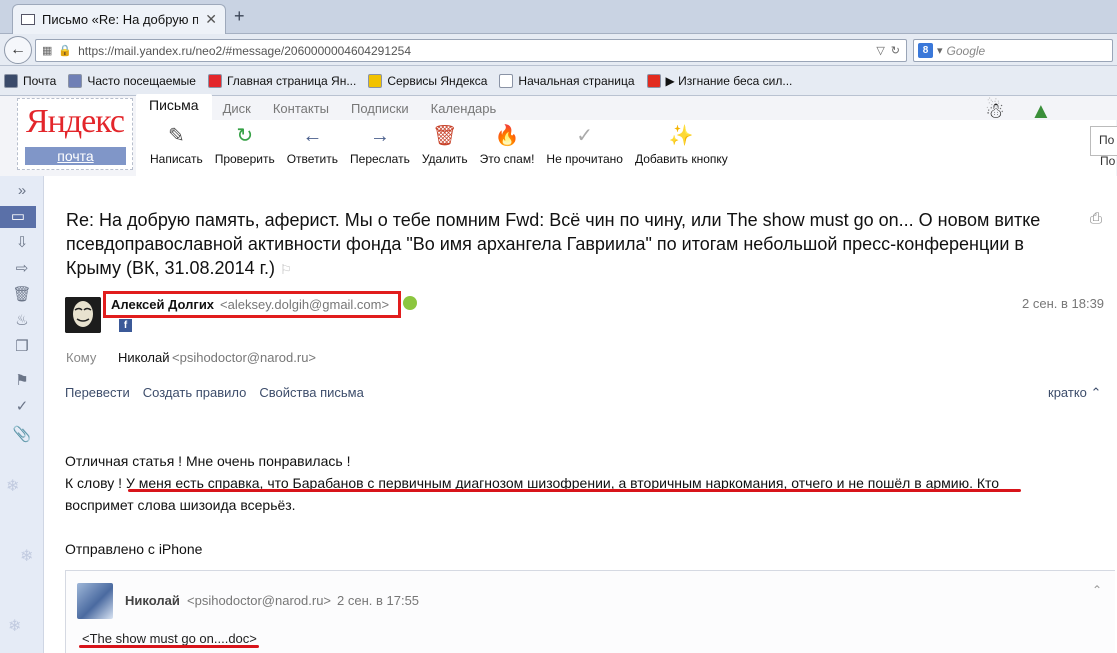  I want to click on to-label: Кому, so click(81, 357).